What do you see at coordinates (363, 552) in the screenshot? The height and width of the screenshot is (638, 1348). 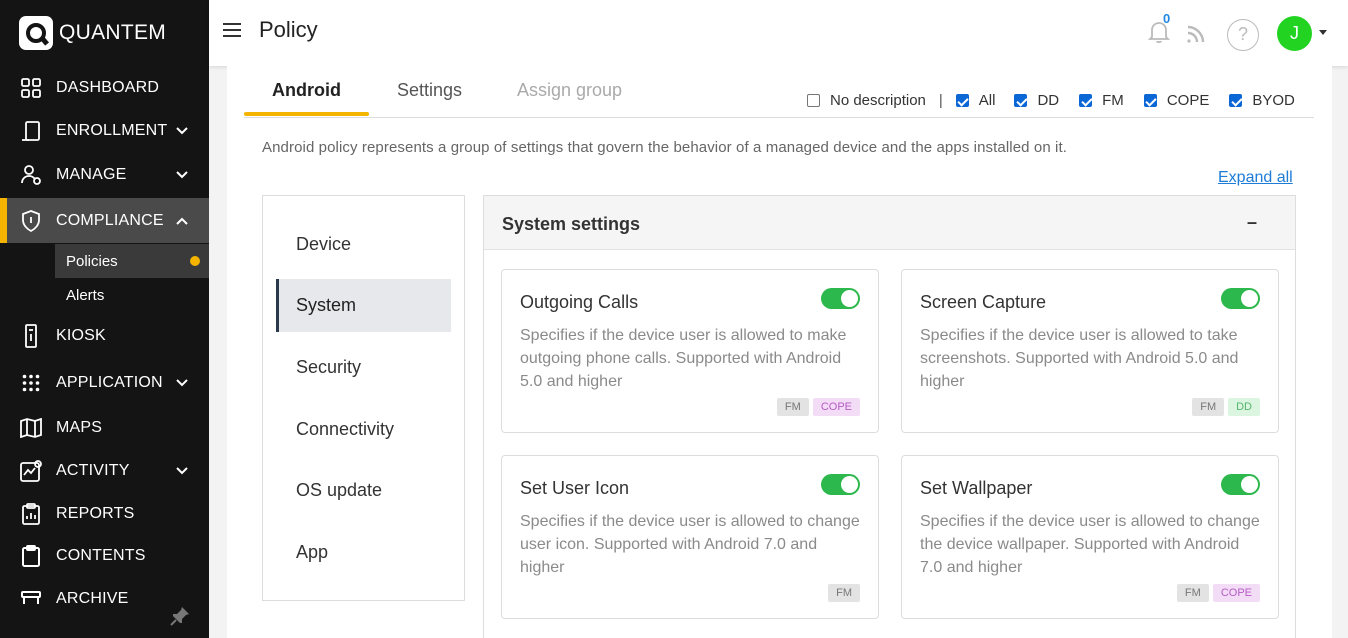 I see `category-app: App` at bounding box center [363, 552].